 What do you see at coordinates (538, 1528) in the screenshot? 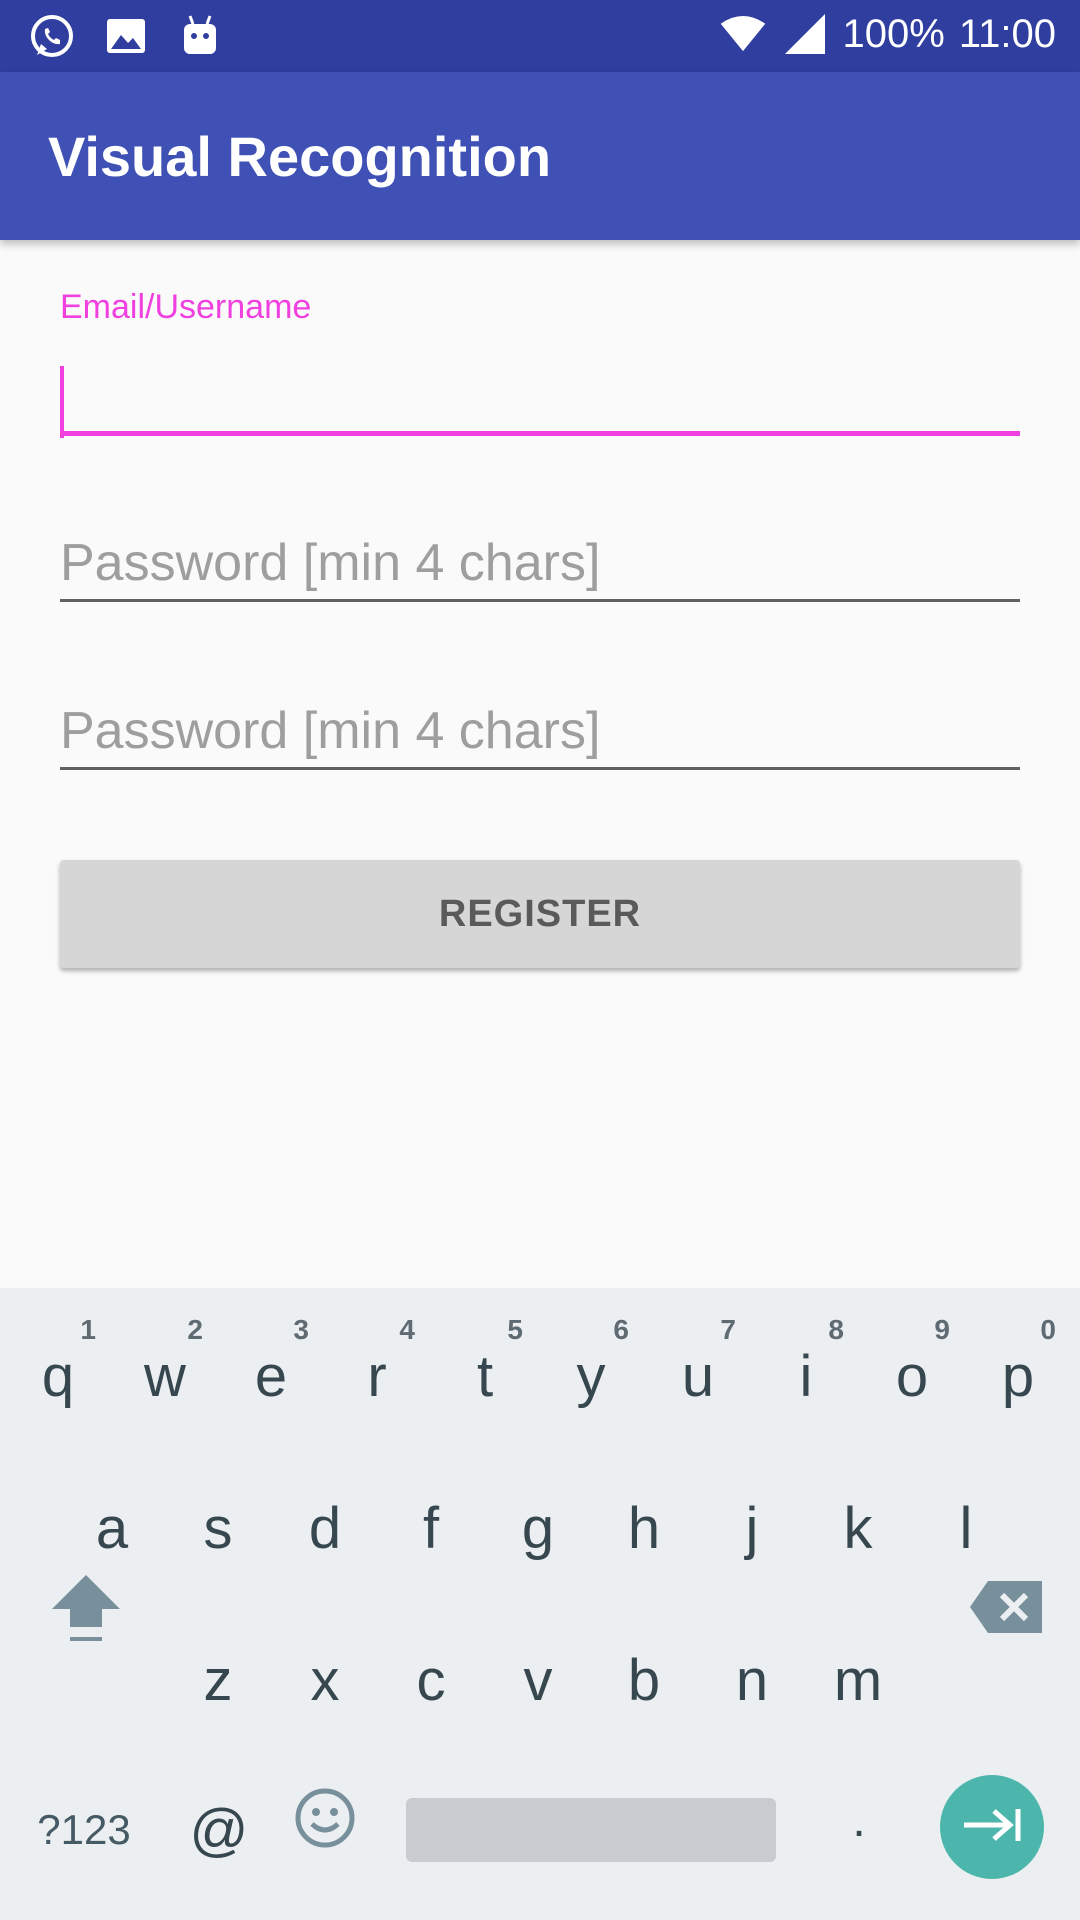
I see `key-g: g` at bounding box center [538, 1528].